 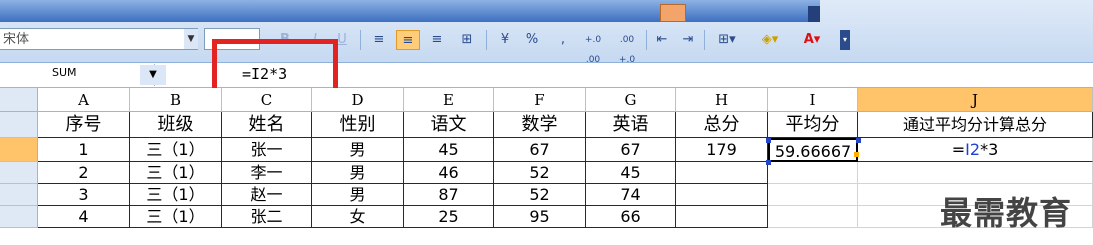 I want to click on align-right-icon: ≡, so click(x=437, y=40).